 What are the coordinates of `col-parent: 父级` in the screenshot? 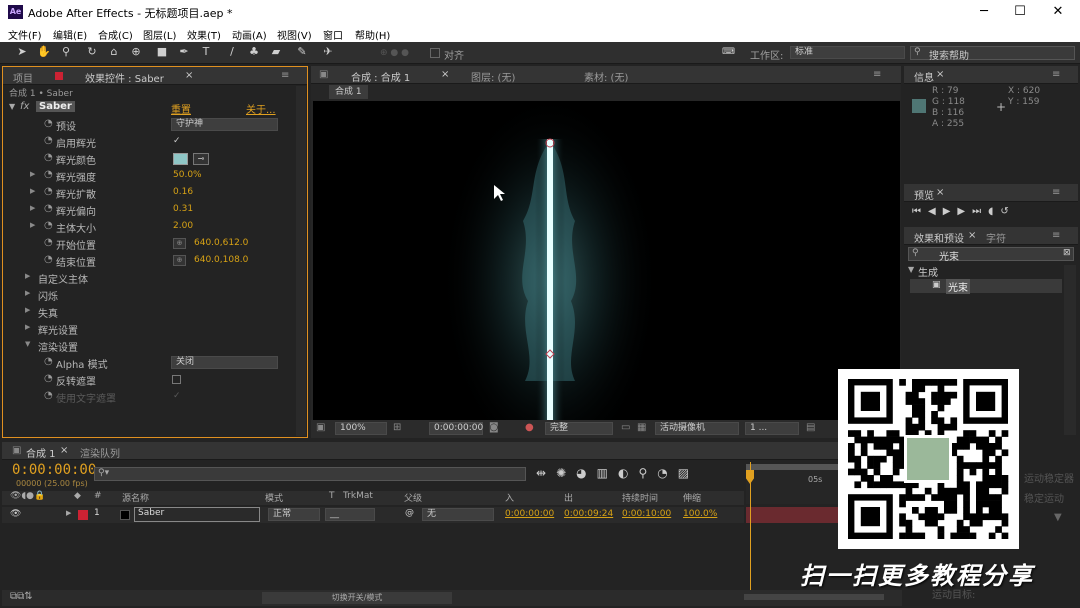 It's located at (413, 497).